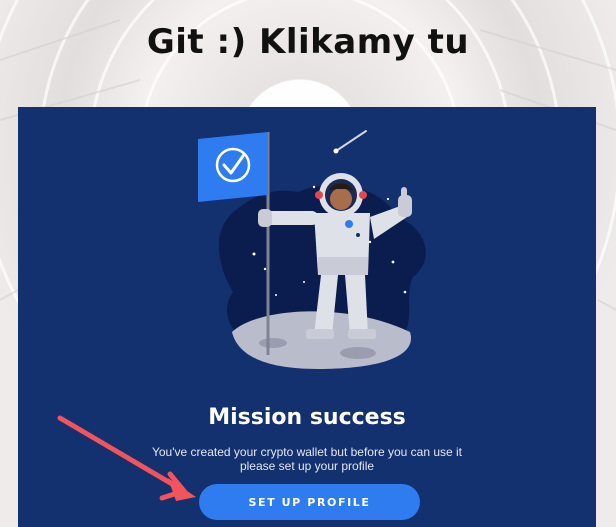 The width and height of the screenshot is (616, 527). Describe the element at coordinates (307, 466) in the screenshot. I see `description-line-2: please set up your profile` at that location.